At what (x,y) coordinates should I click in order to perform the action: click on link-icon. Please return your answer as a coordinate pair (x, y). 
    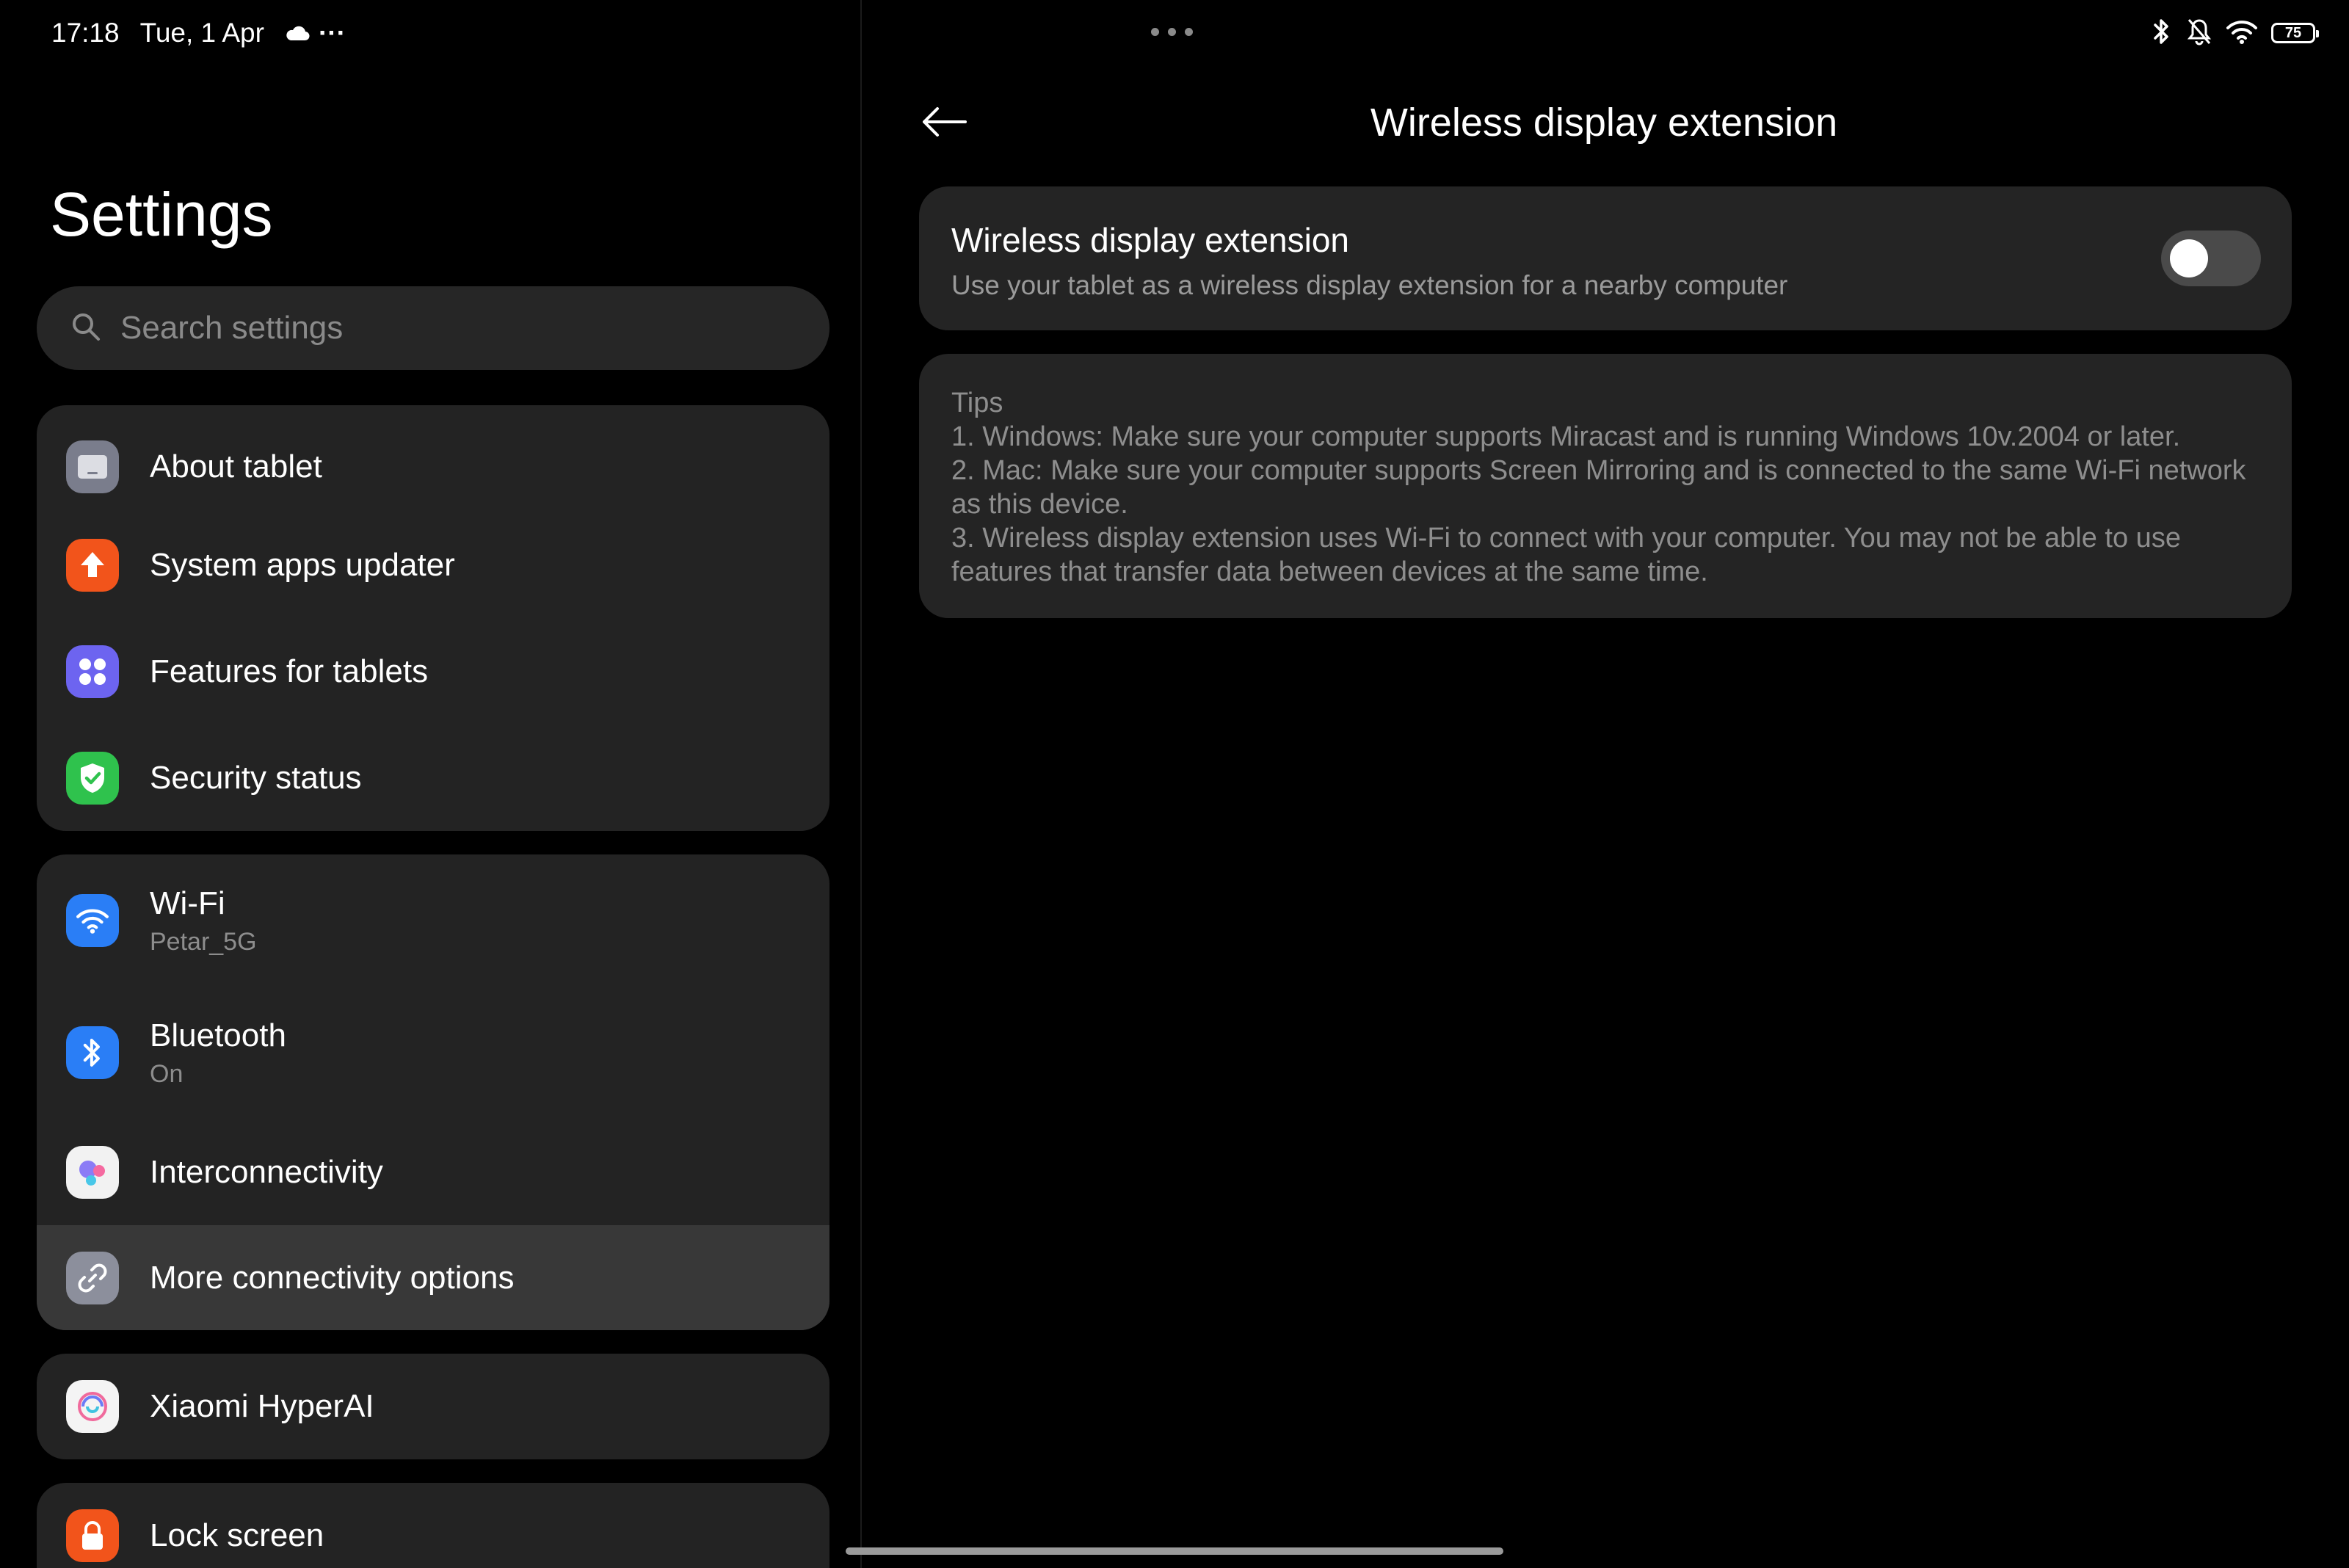
    Looking at the image, I should click on (92, 1277).